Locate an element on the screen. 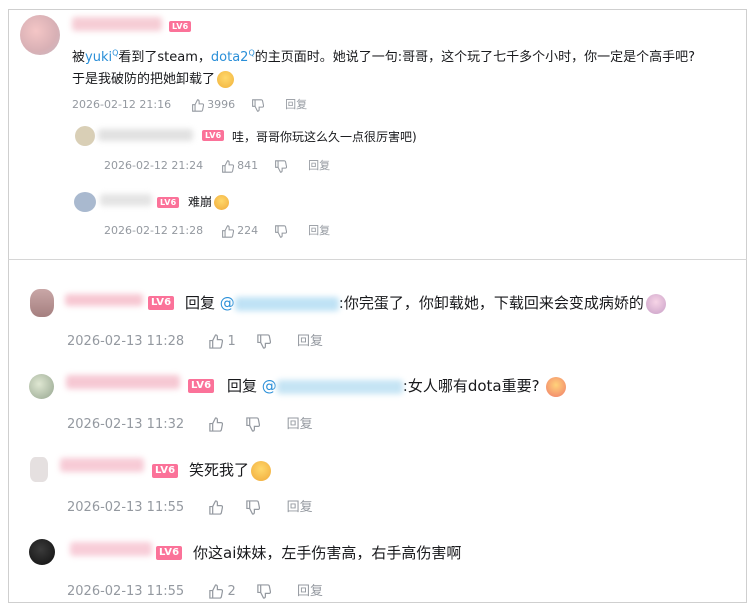 Image resolution: width=755 pixels, height=611 pixels. comment-text: 回复 @ :女人哪有dota重要? is located at coordinates (396, 386).